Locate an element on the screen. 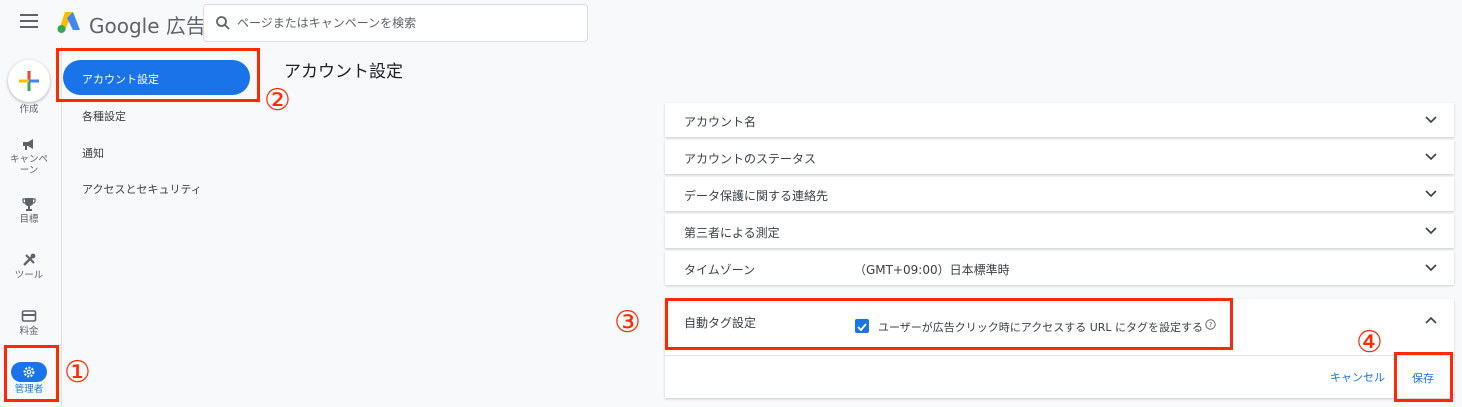  rail-item-campaigns: キャンペーン is located at coordinates (29, 156).